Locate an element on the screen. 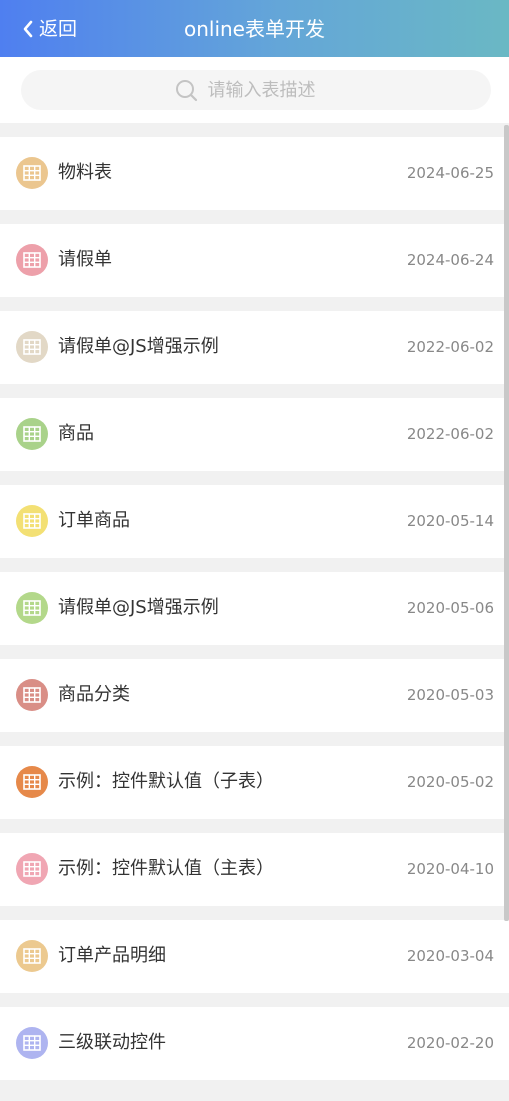  list-item: 订单商品 2020-05-14 is located at coordinates (254, 521).